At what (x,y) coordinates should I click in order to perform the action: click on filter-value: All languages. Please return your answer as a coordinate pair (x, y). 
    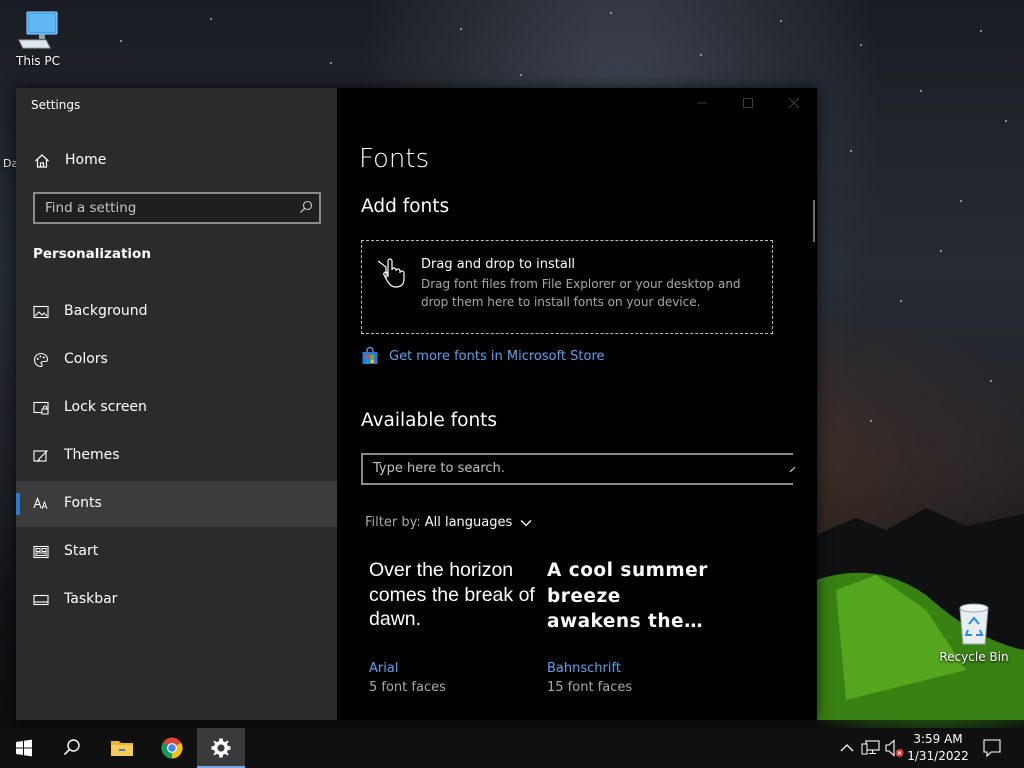
    Looking at the image, I should click on (468, 522).